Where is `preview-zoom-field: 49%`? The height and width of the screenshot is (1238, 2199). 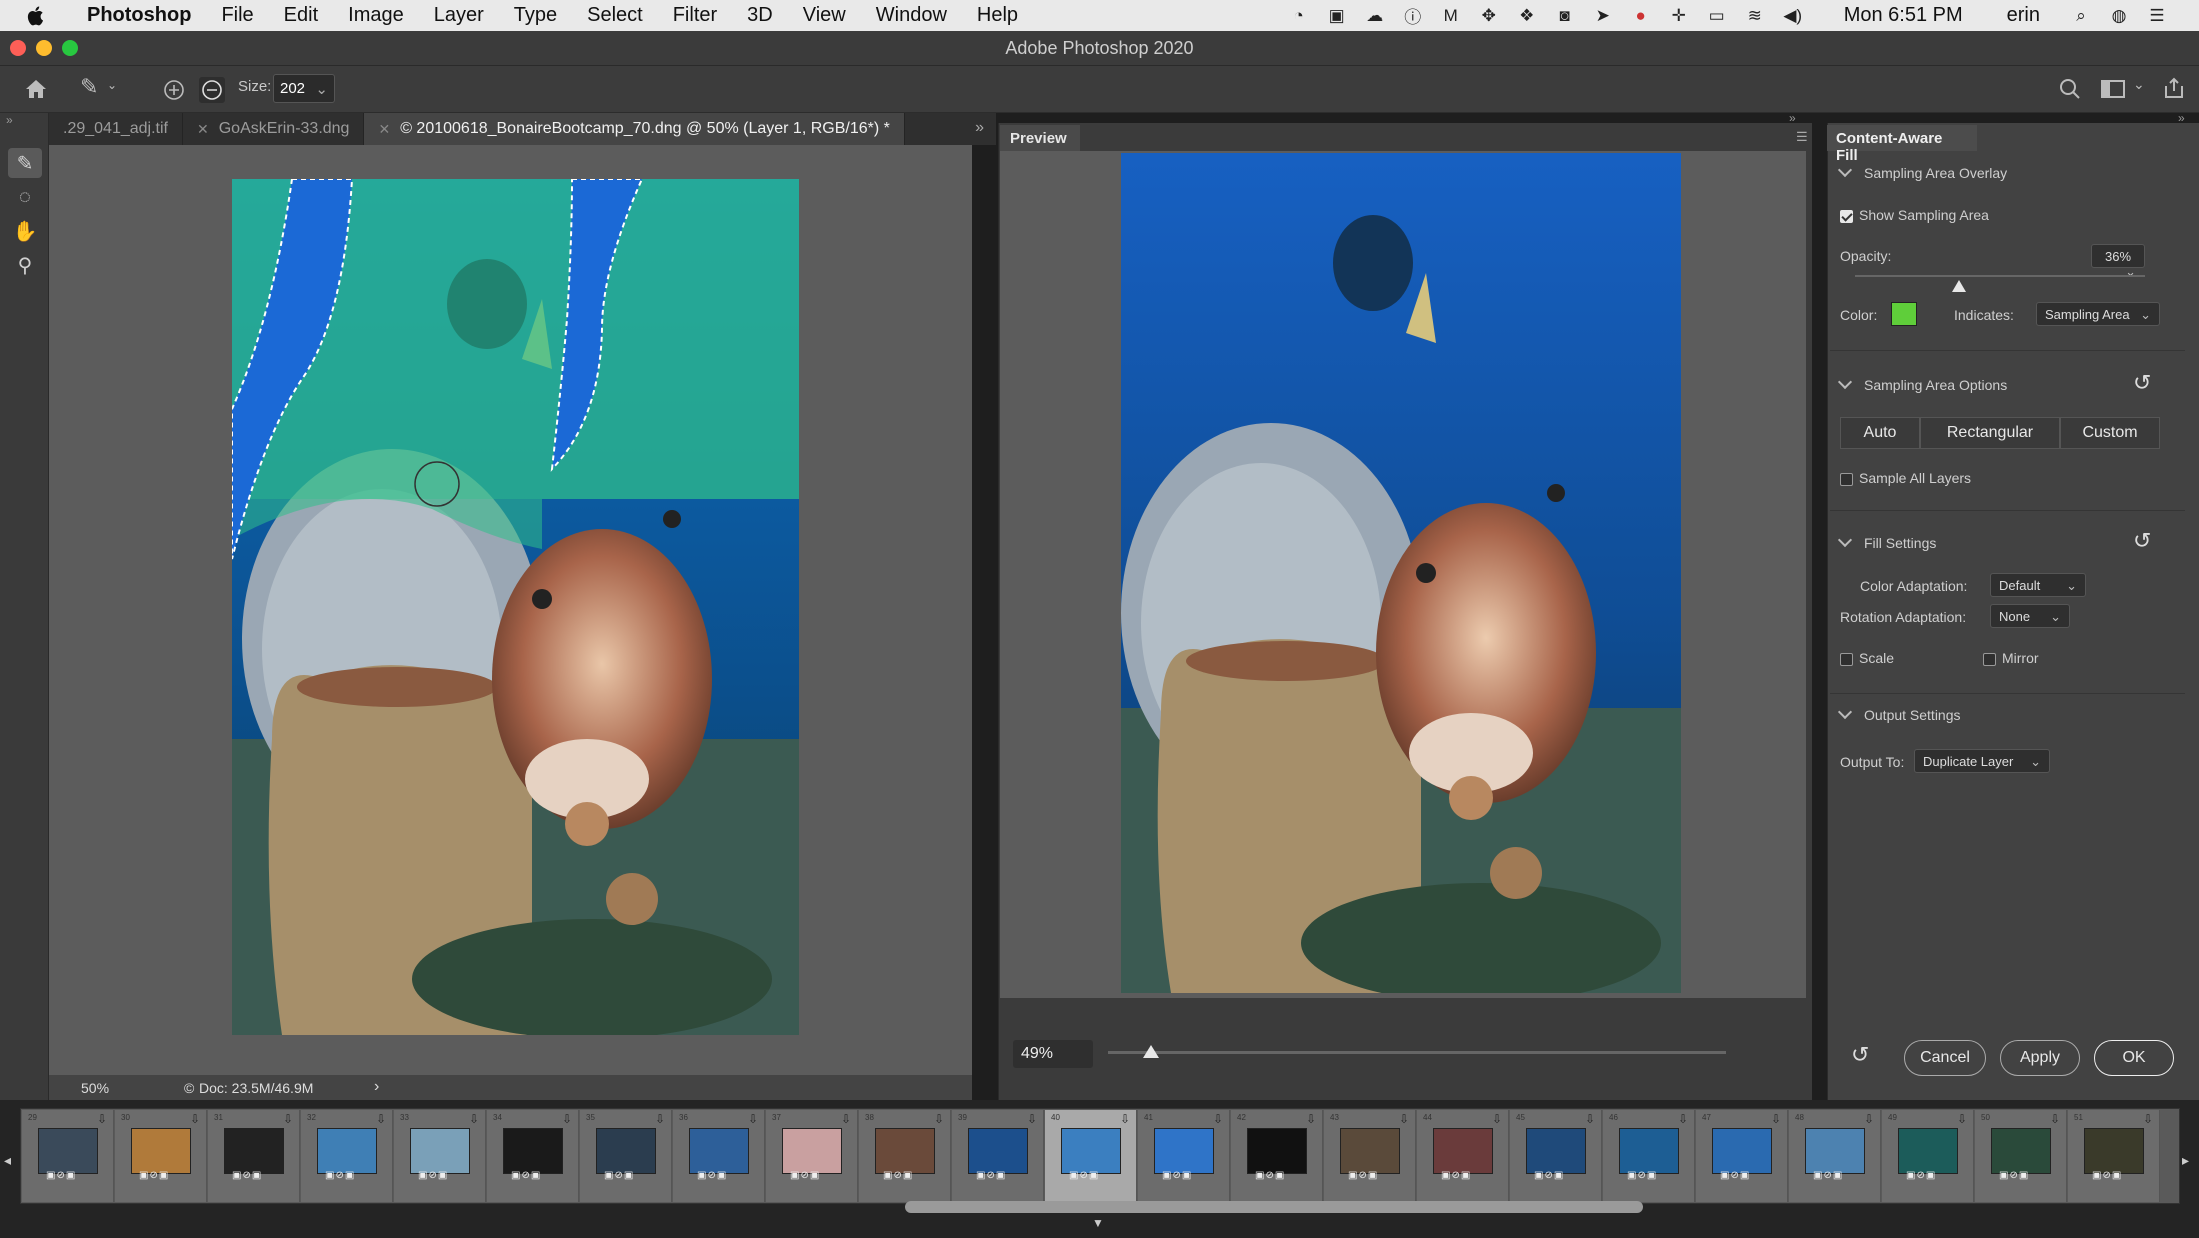
preview-zoom-field: 49% is located at coordinates (1053, 1054).